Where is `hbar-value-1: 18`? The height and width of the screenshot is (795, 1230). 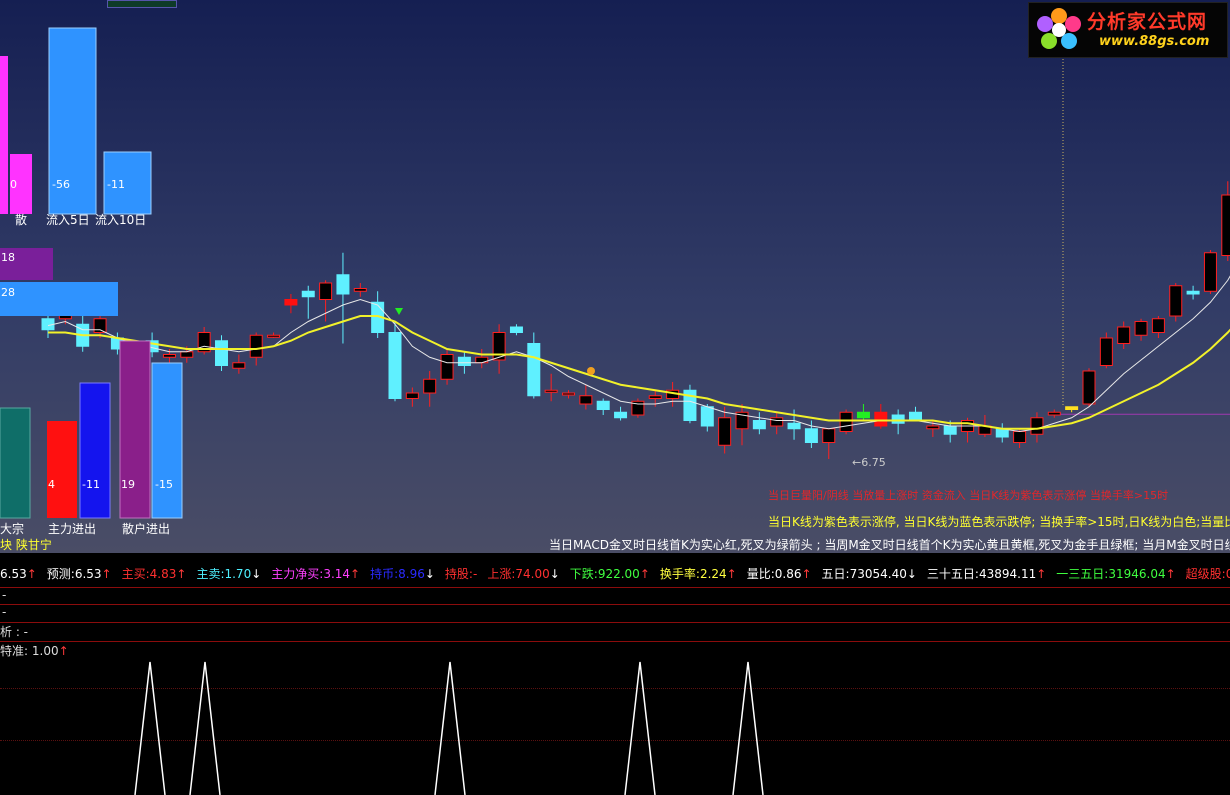 hbar-value-1: 18 is located at coordinates (8, 257).